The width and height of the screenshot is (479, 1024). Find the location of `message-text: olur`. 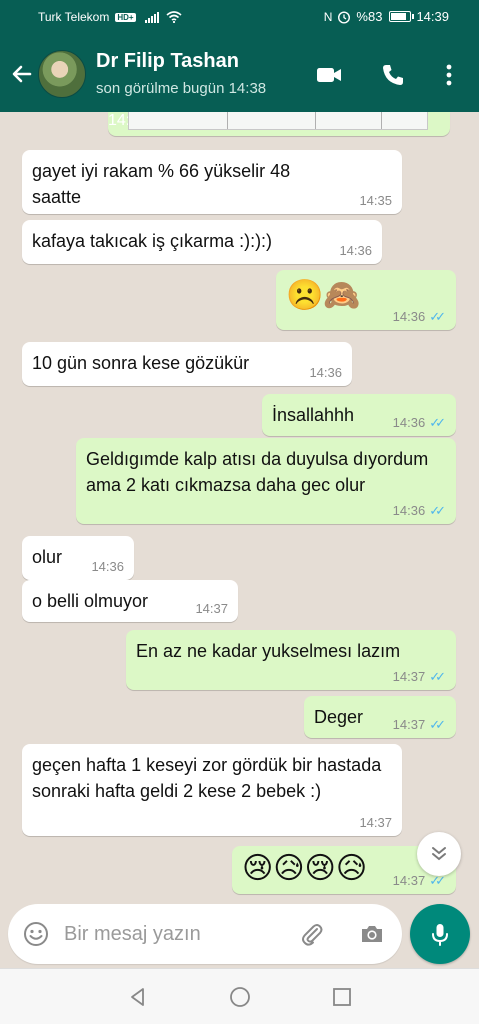

message-text: olur is located at coordinates (47, 557).